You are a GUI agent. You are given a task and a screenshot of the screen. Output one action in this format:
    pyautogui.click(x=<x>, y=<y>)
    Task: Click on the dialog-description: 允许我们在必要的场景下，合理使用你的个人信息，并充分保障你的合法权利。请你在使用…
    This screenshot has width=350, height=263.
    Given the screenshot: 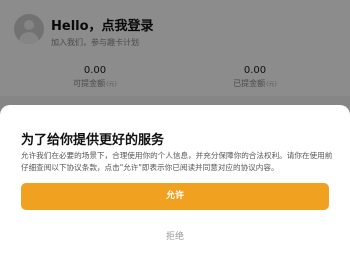 What is the action you would take?
    pyautogui.click(x=177, y=161)
    